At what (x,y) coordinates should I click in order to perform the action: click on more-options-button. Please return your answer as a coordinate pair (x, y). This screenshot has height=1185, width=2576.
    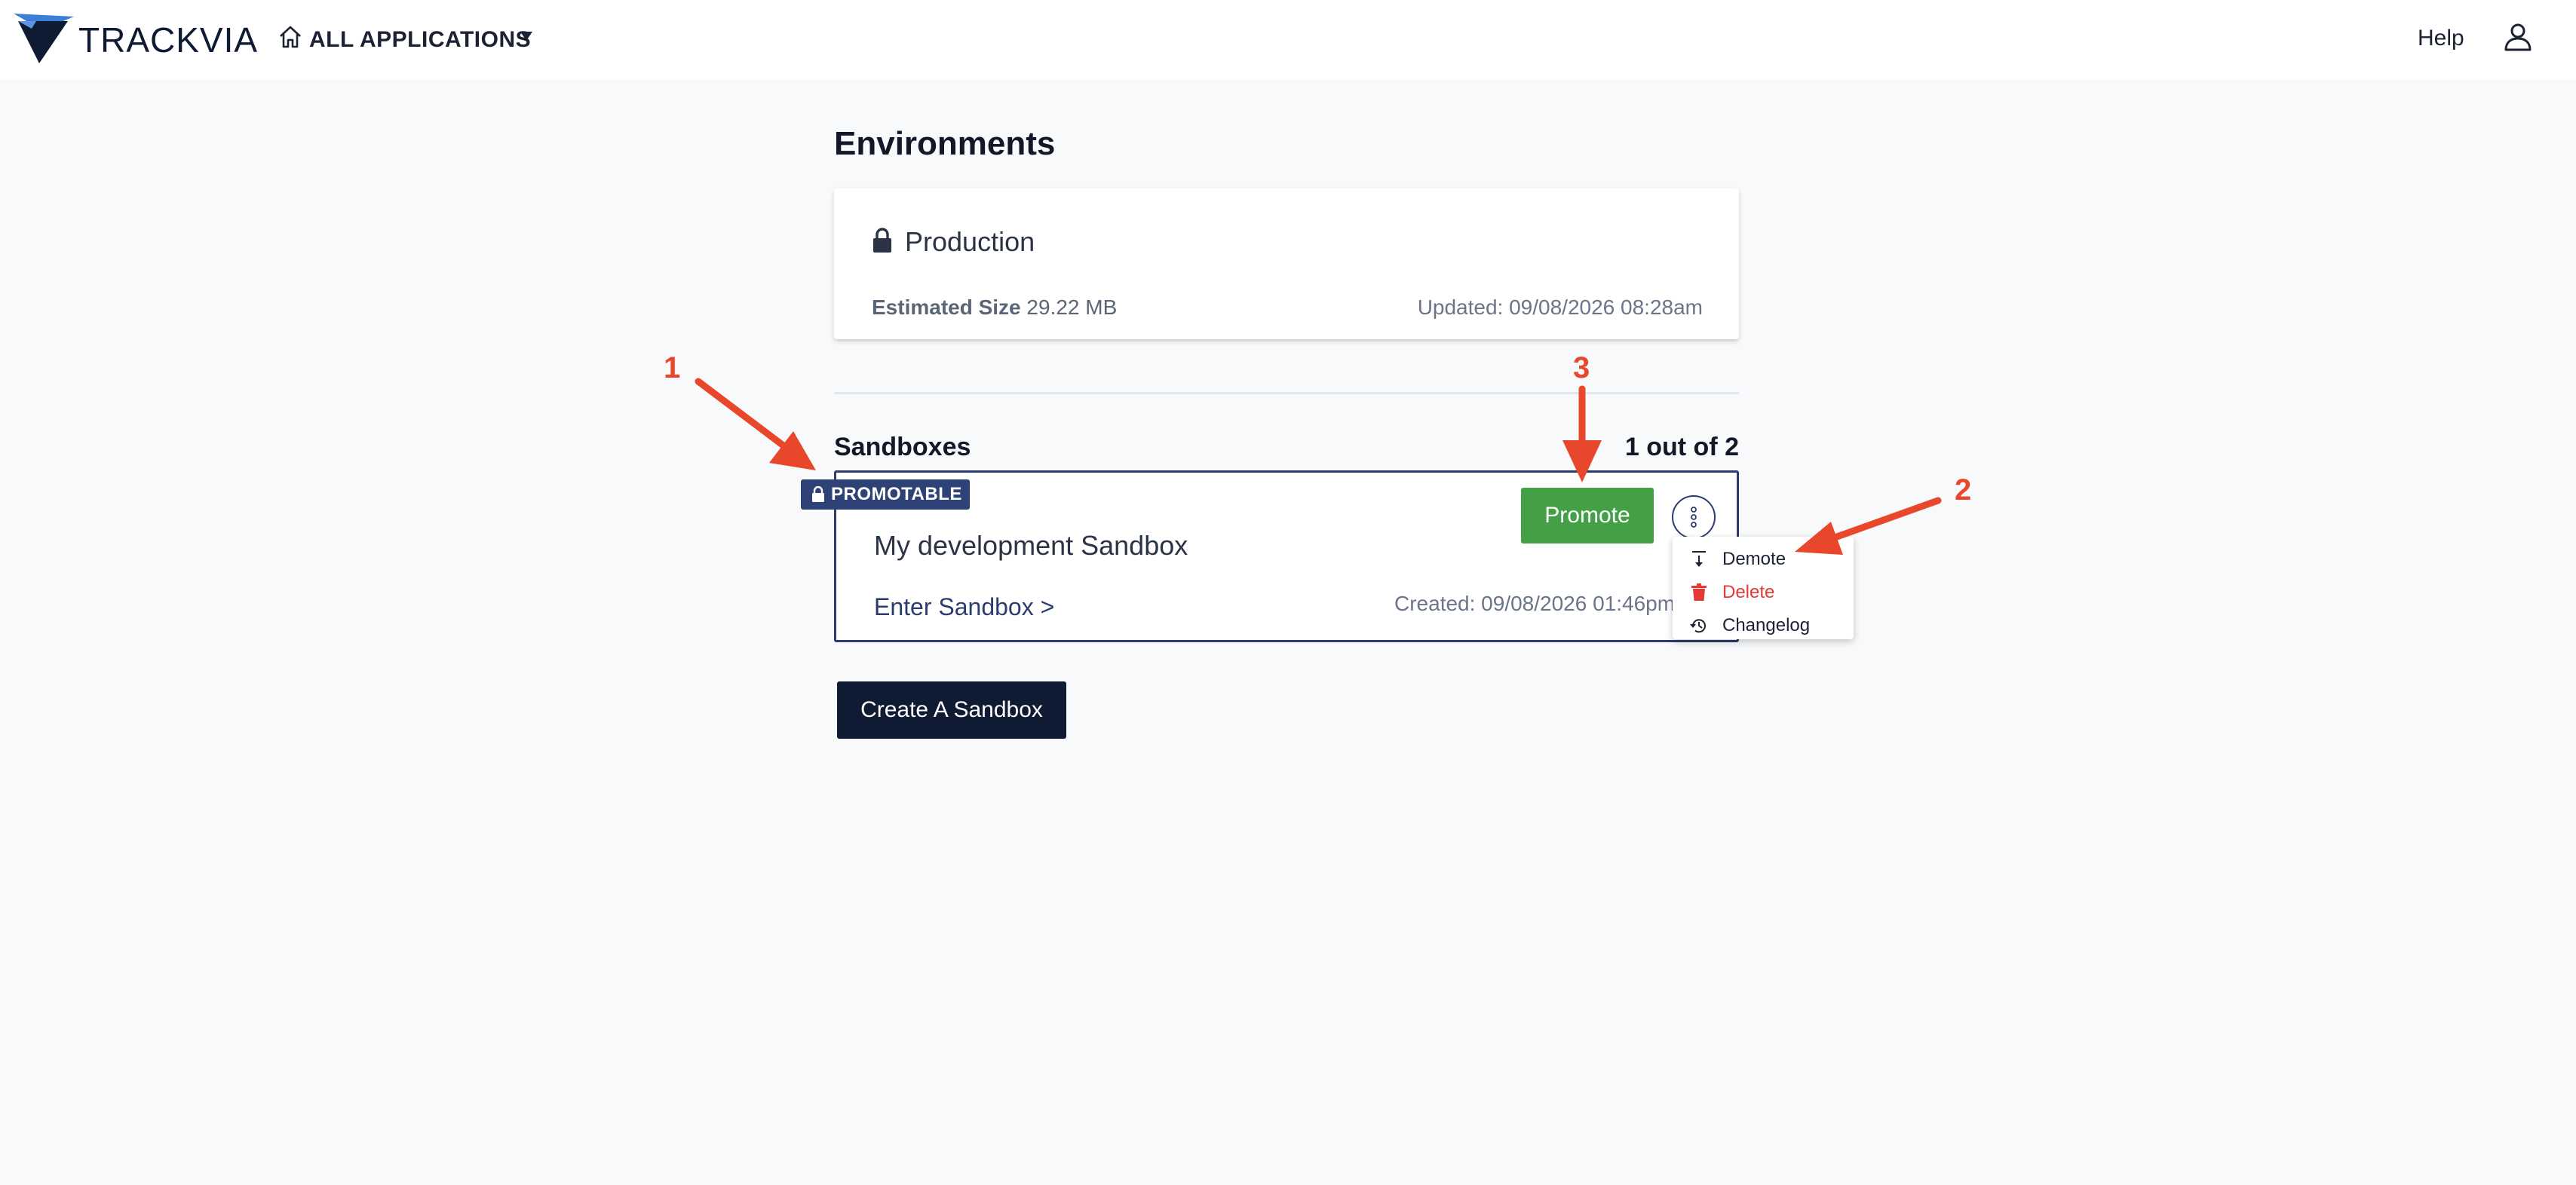
    Looking at the image, I should click on (1694, 517).